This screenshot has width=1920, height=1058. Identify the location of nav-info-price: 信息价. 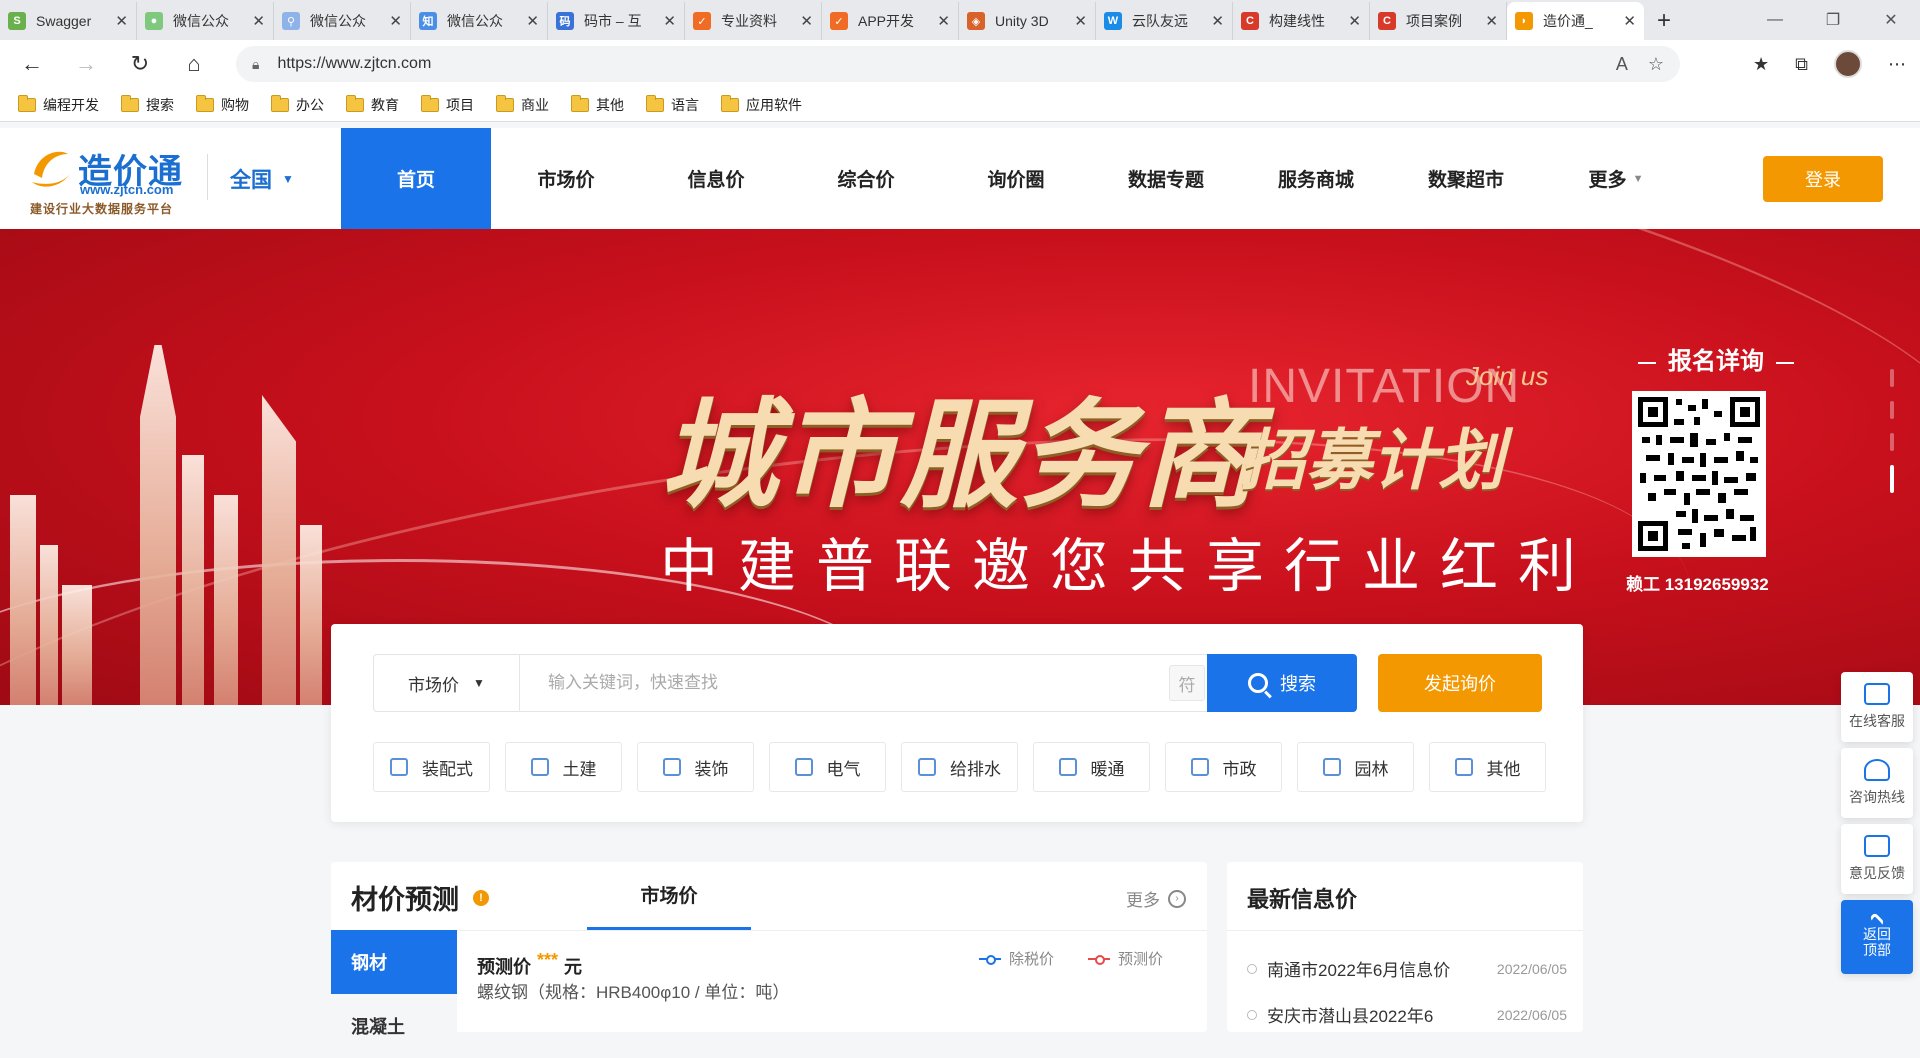
(716, 178).